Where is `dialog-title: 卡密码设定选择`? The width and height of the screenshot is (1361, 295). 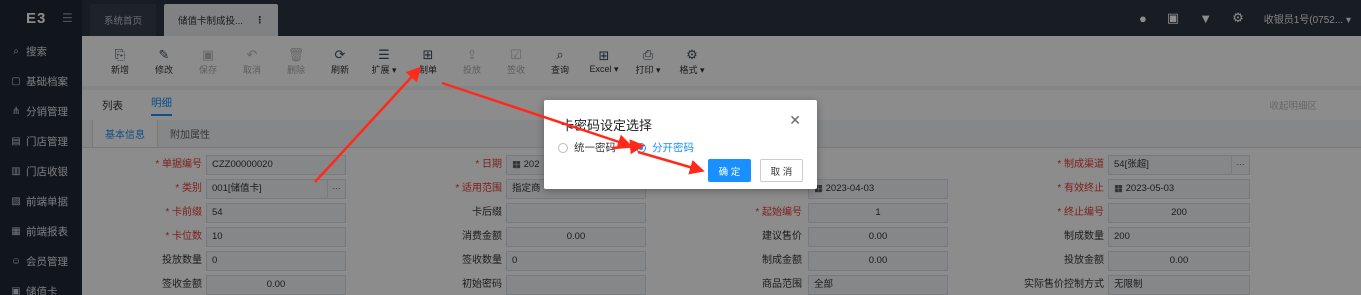
dialog-title: 卡密码设定选择 is located at coordinates (607, 125).